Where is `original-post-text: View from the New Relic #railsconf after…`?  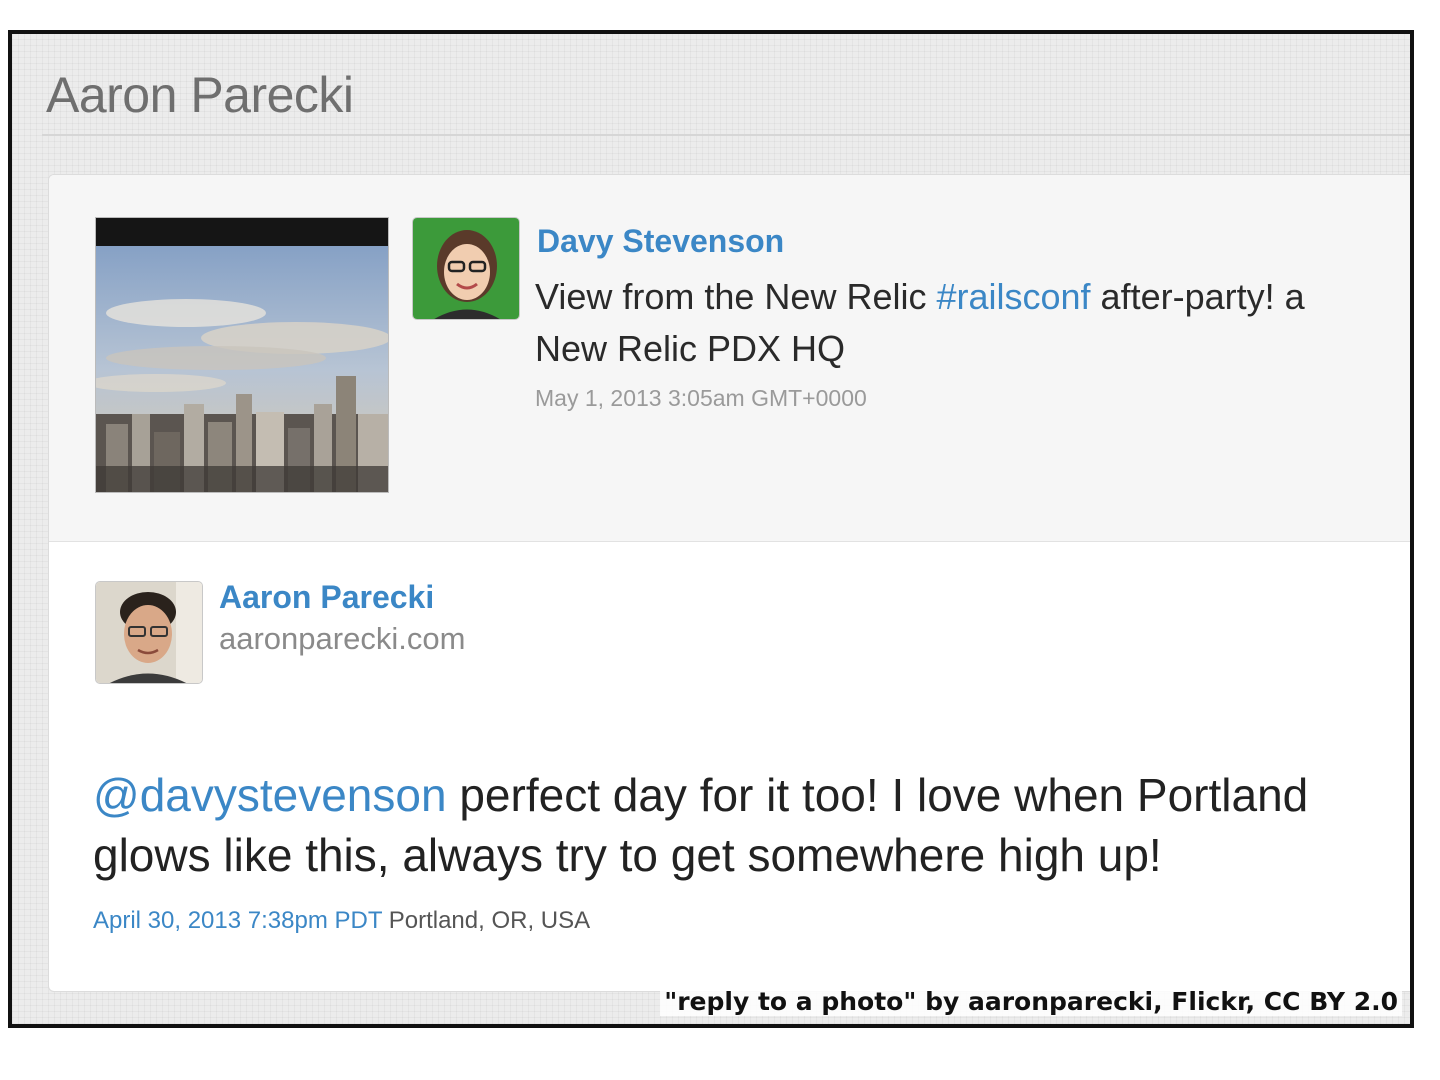
original-post-text: View from the New Relic #railsconf after… is located at coordinates (972, 323).